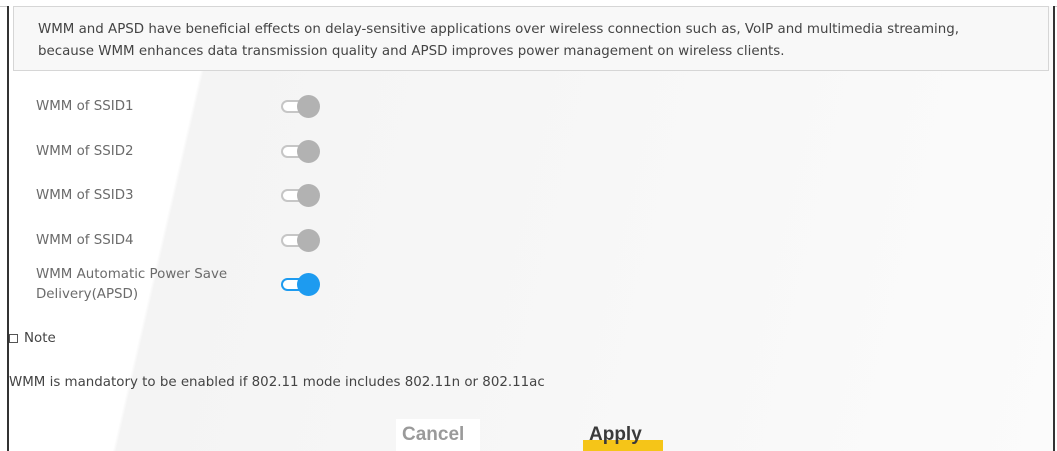 Image resolution: width=1057 pixels, height=451 pixels. I want to click on note-title: Note, so click(40, 338).